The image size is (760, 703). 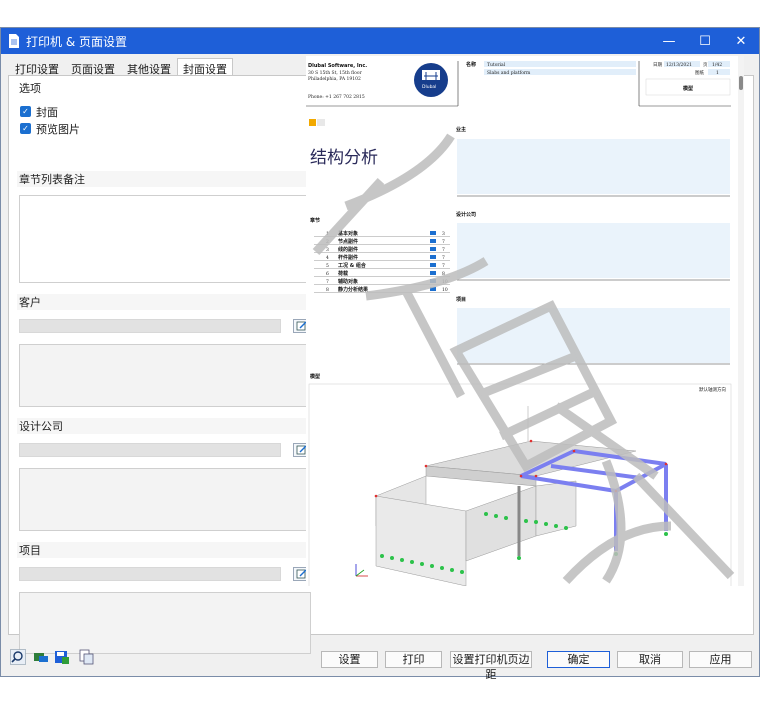 What do you see at coordinates (741, 83) in the screenshot?
I see `scrollbar-thumb` at bounding box center [741, 83].